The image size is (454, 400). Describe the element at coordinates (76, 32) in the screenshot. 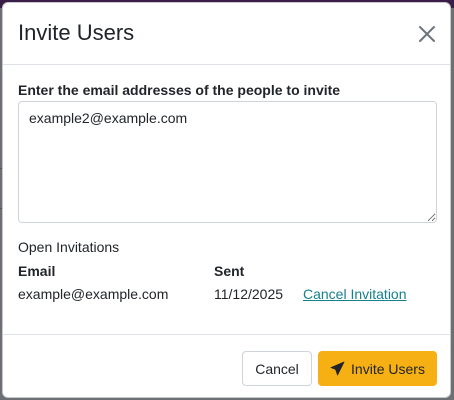

I see `modal-title: Invite Users` at that location.